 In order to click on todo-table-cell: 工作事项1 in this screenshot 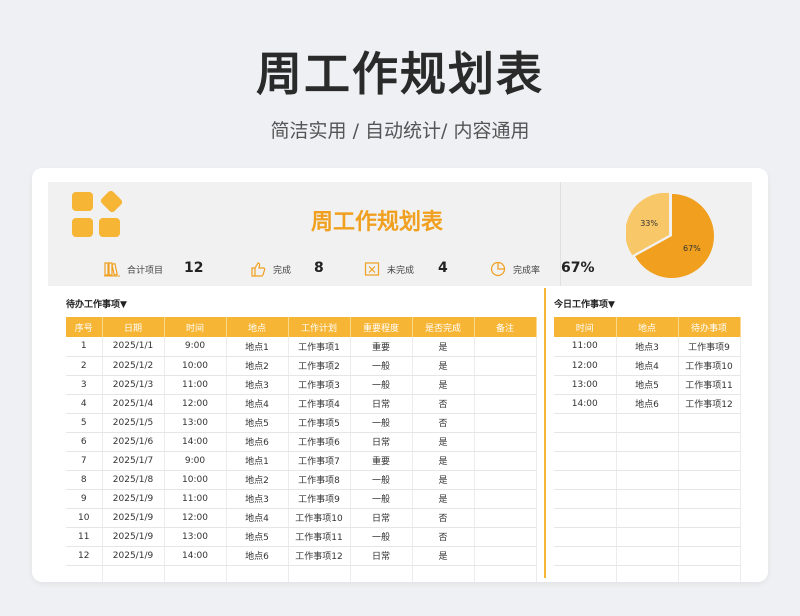, I will do `click(319, 347)`.